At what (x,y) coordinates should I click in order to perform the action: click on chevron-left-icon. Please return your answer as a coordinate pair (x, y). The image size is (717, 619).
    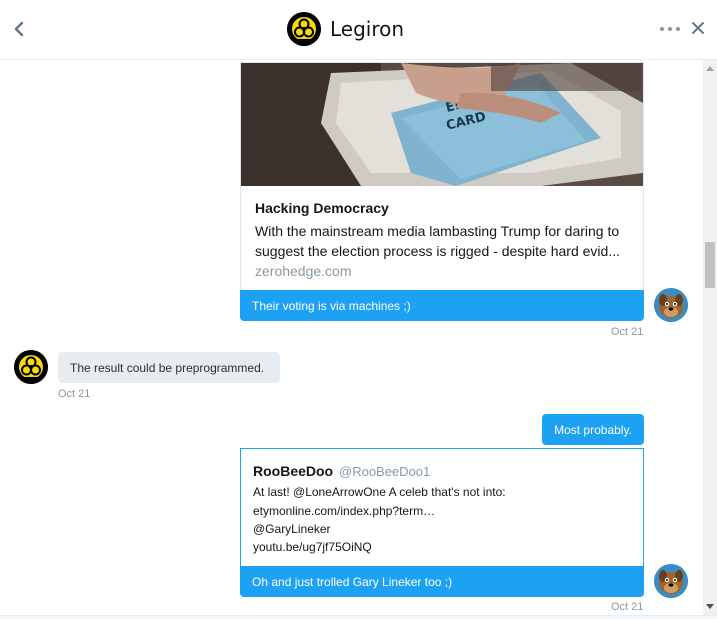
    Looking at the image, I should click on (19, 29).